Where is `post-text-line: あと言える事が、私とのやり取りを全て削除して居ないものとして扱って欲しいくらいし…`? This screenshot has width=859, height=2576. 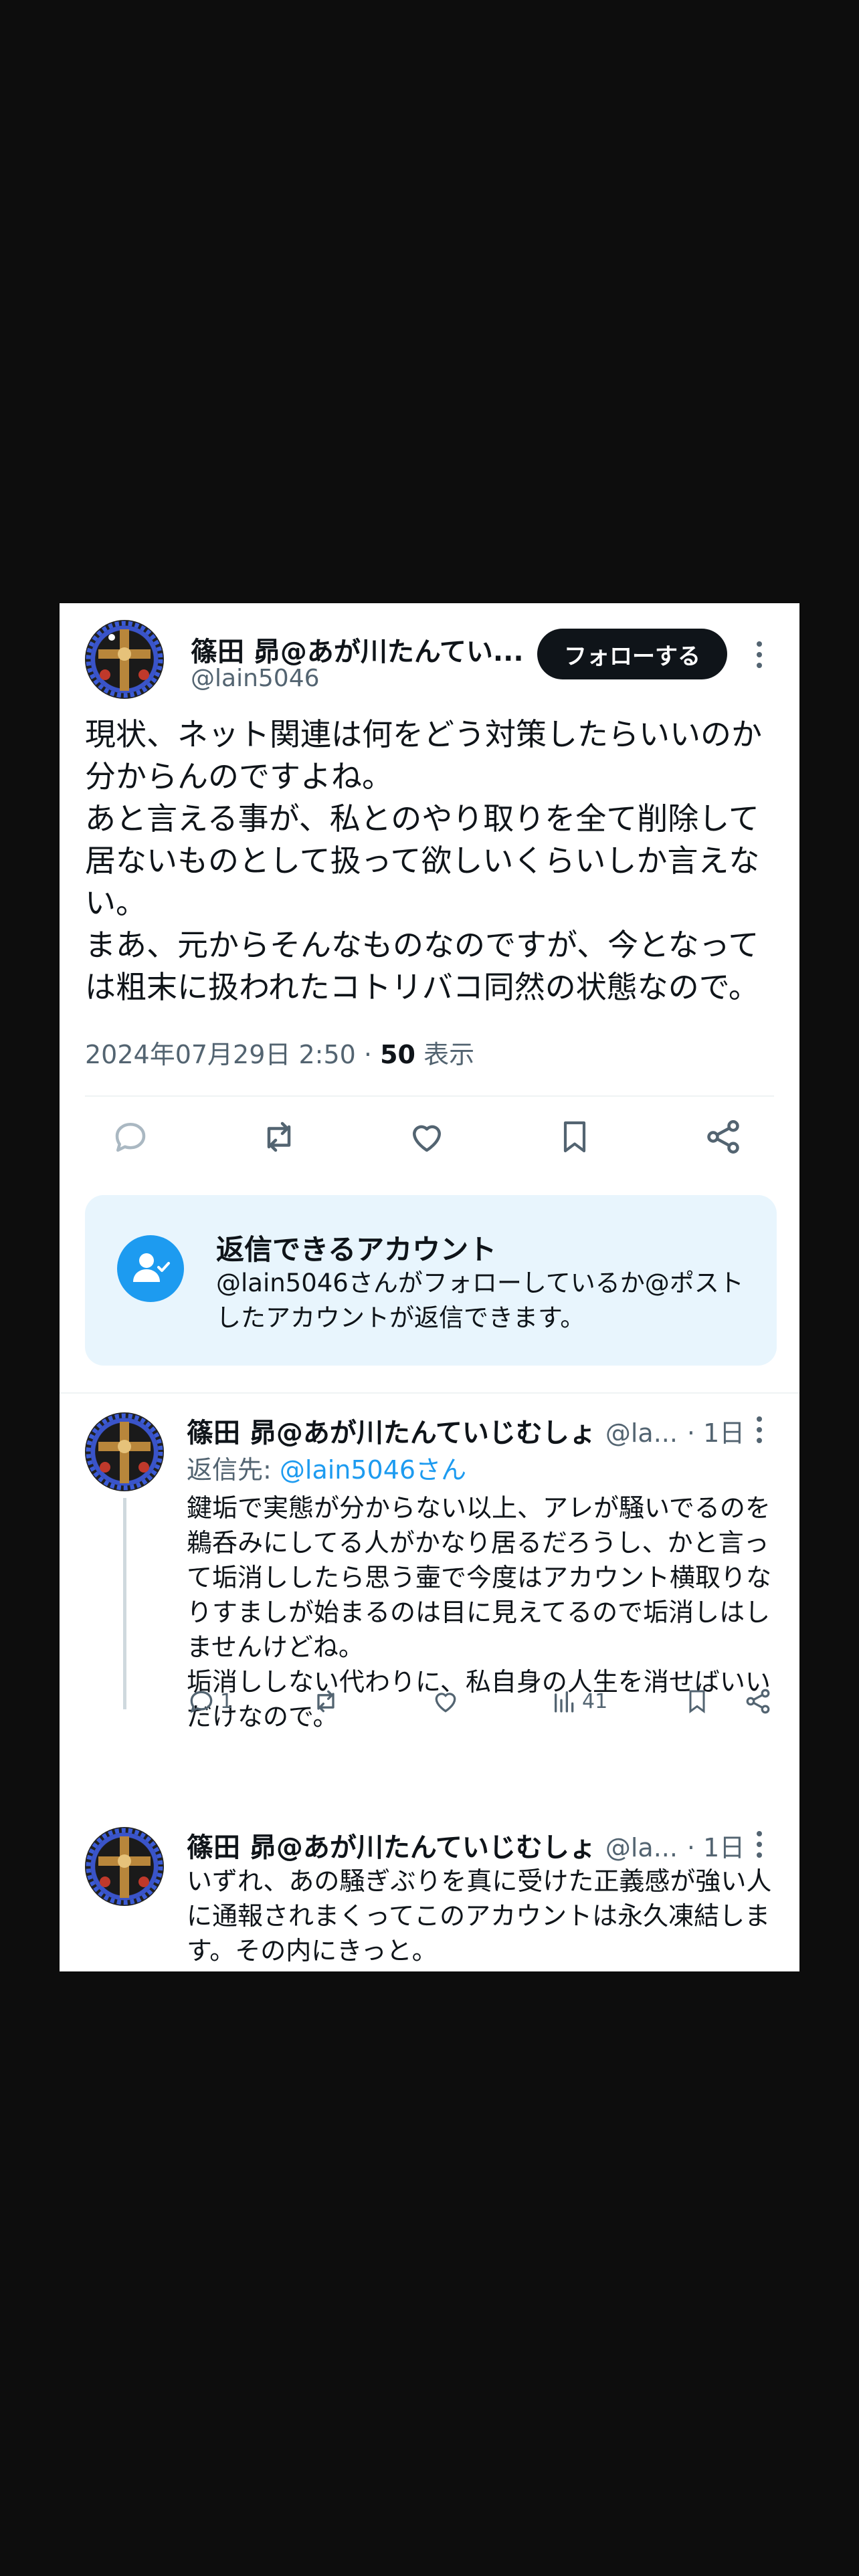
post-text-line: あと言える事が、私とのやり取りを全て削除して居ないものとして扱って欲しいくらいし… is located at coordinates (422, 861).